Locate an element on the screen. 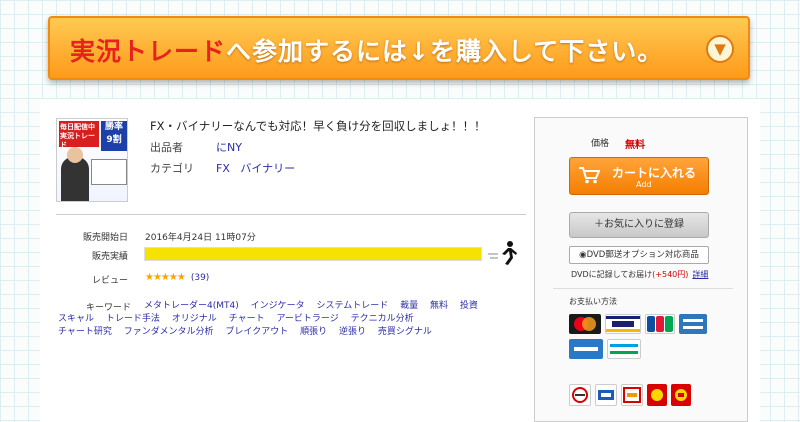 This screenshot has height=422, width=800. top-banner: 実況トレードへ参加するには↓を購入して下さい。 ▼ is located at coordinates (399, 48).